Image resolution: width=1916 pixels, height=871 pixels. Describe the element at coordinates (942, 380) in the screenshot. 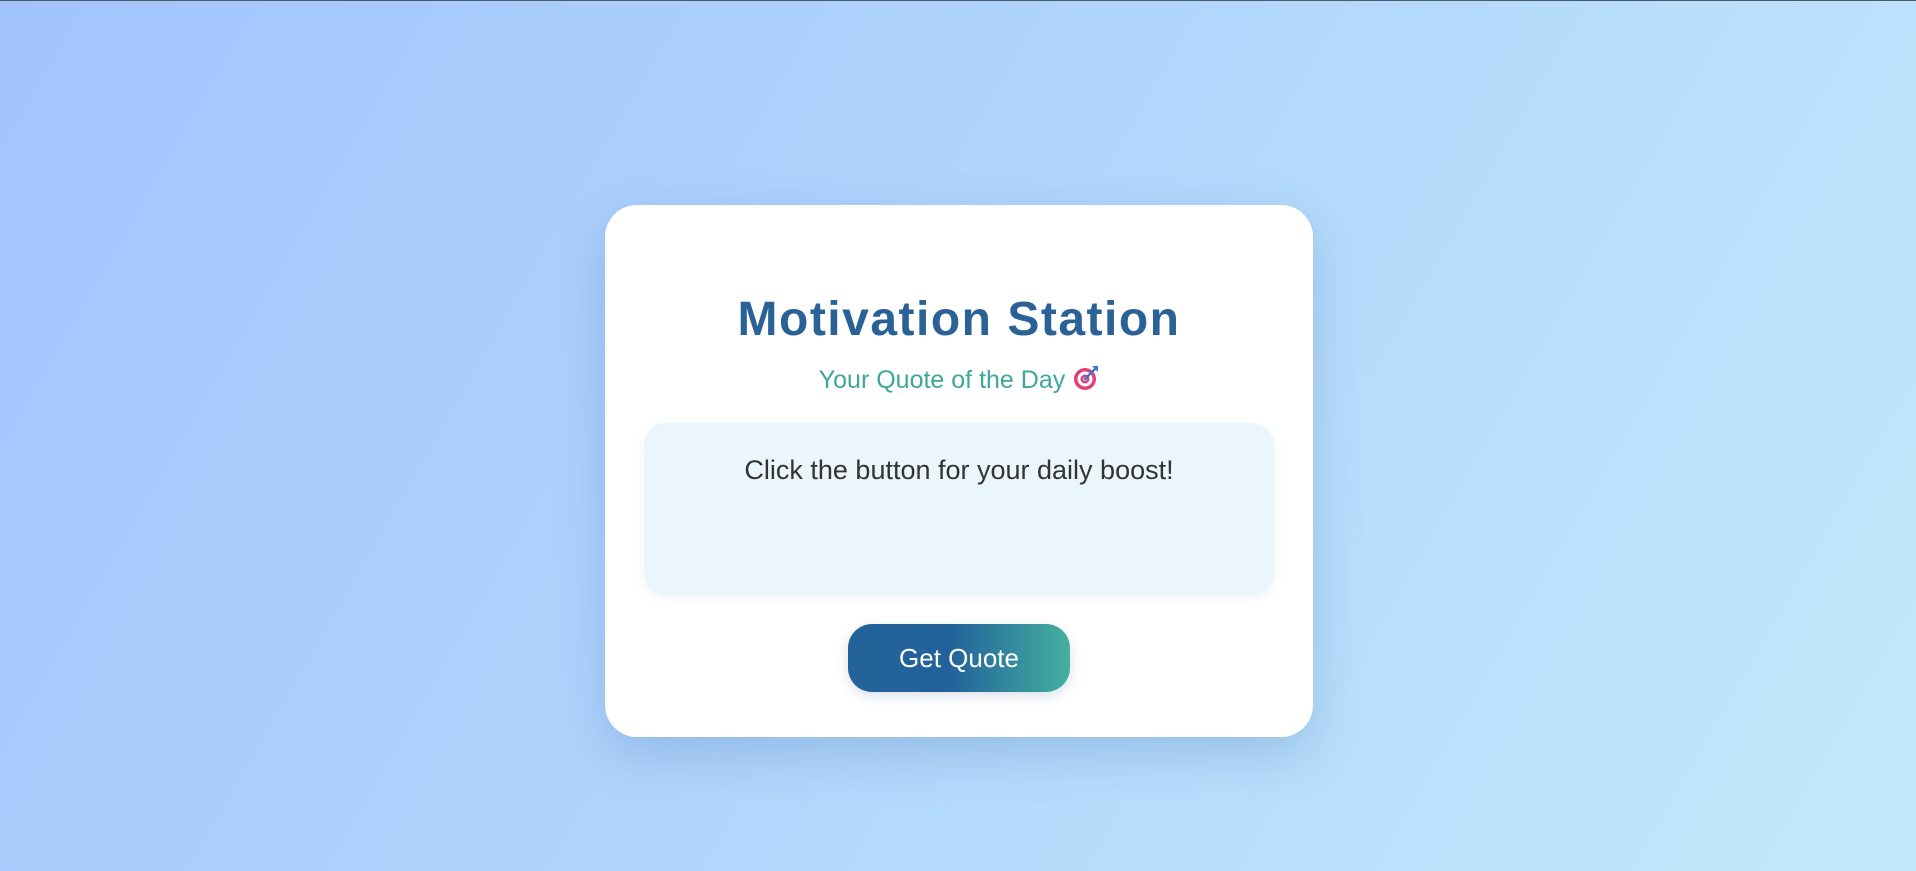

I see `subtitle-text: Your Quote of the Day` at that location.